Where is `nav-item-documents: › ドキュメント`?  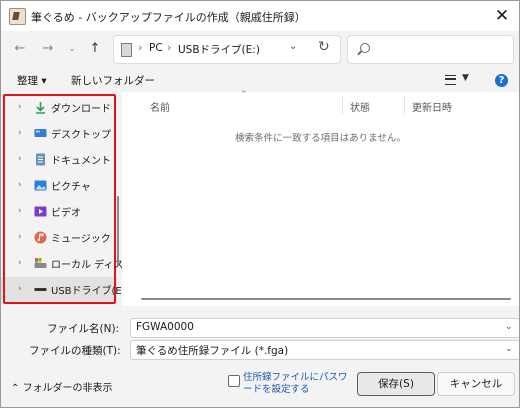 nav-item-documents: › ドキュメント is located at coordinates (59, 160).